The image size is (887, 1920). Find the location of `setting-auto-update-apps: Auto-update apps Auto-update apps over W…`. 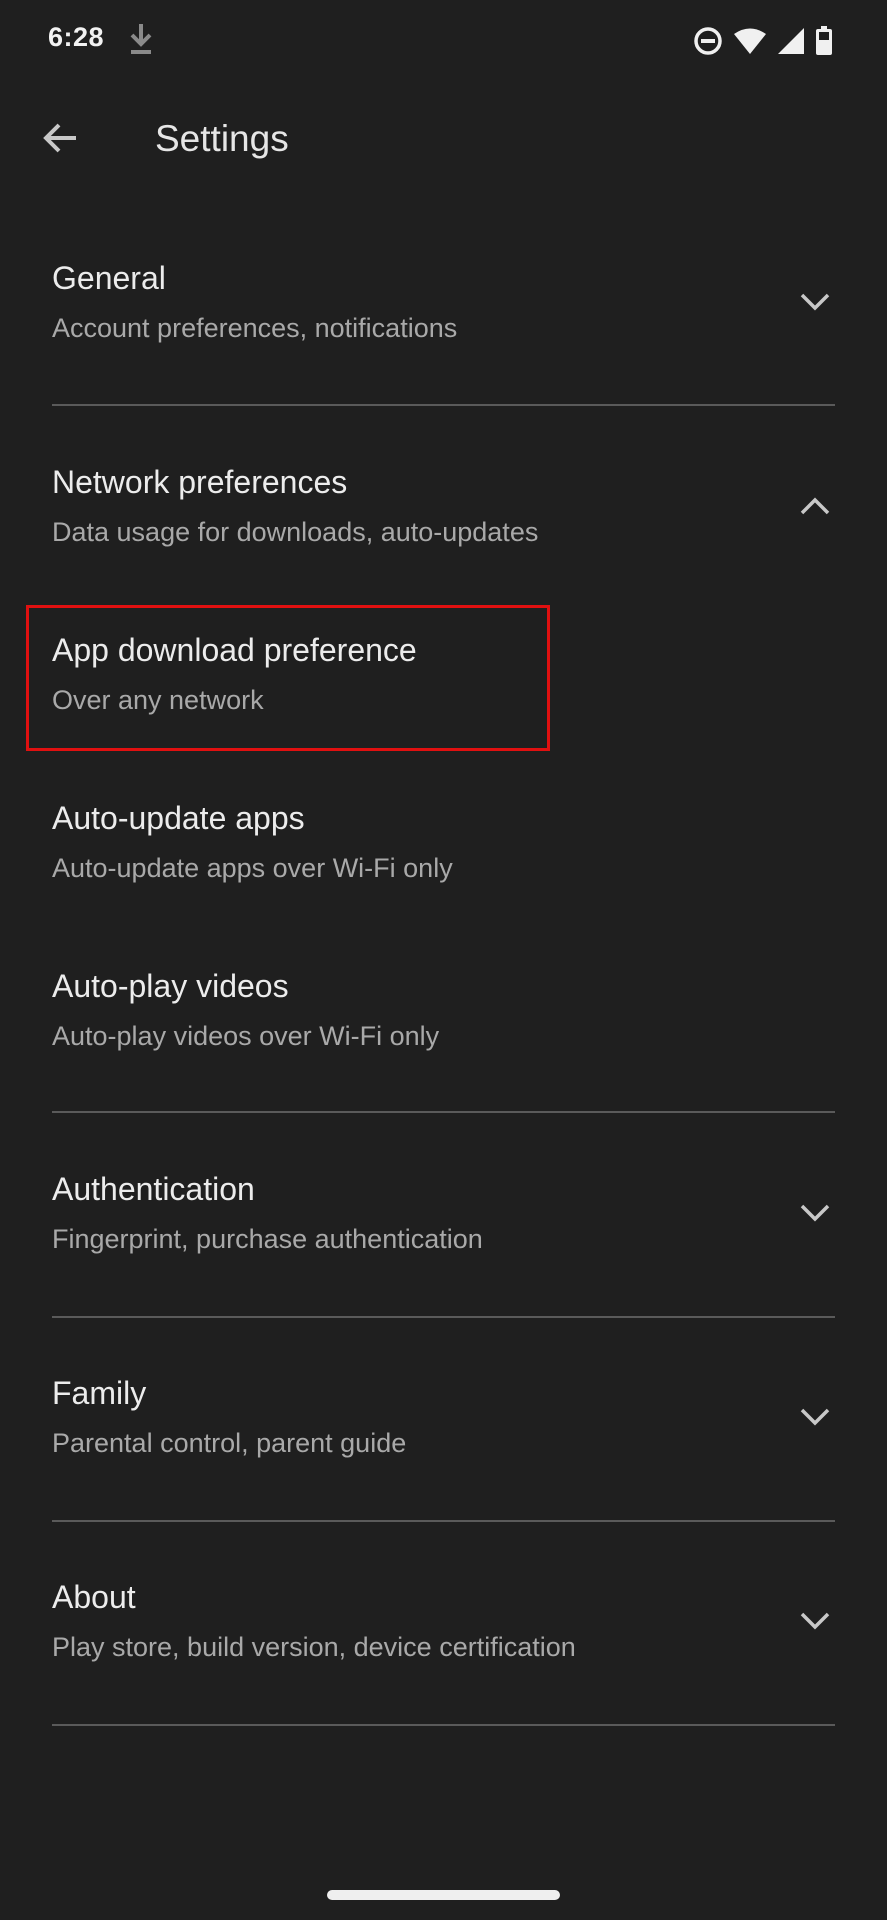

setting-auto-update-apps: Auto-update apps Auto-update apps over W… is located at coordinates (443, 848).